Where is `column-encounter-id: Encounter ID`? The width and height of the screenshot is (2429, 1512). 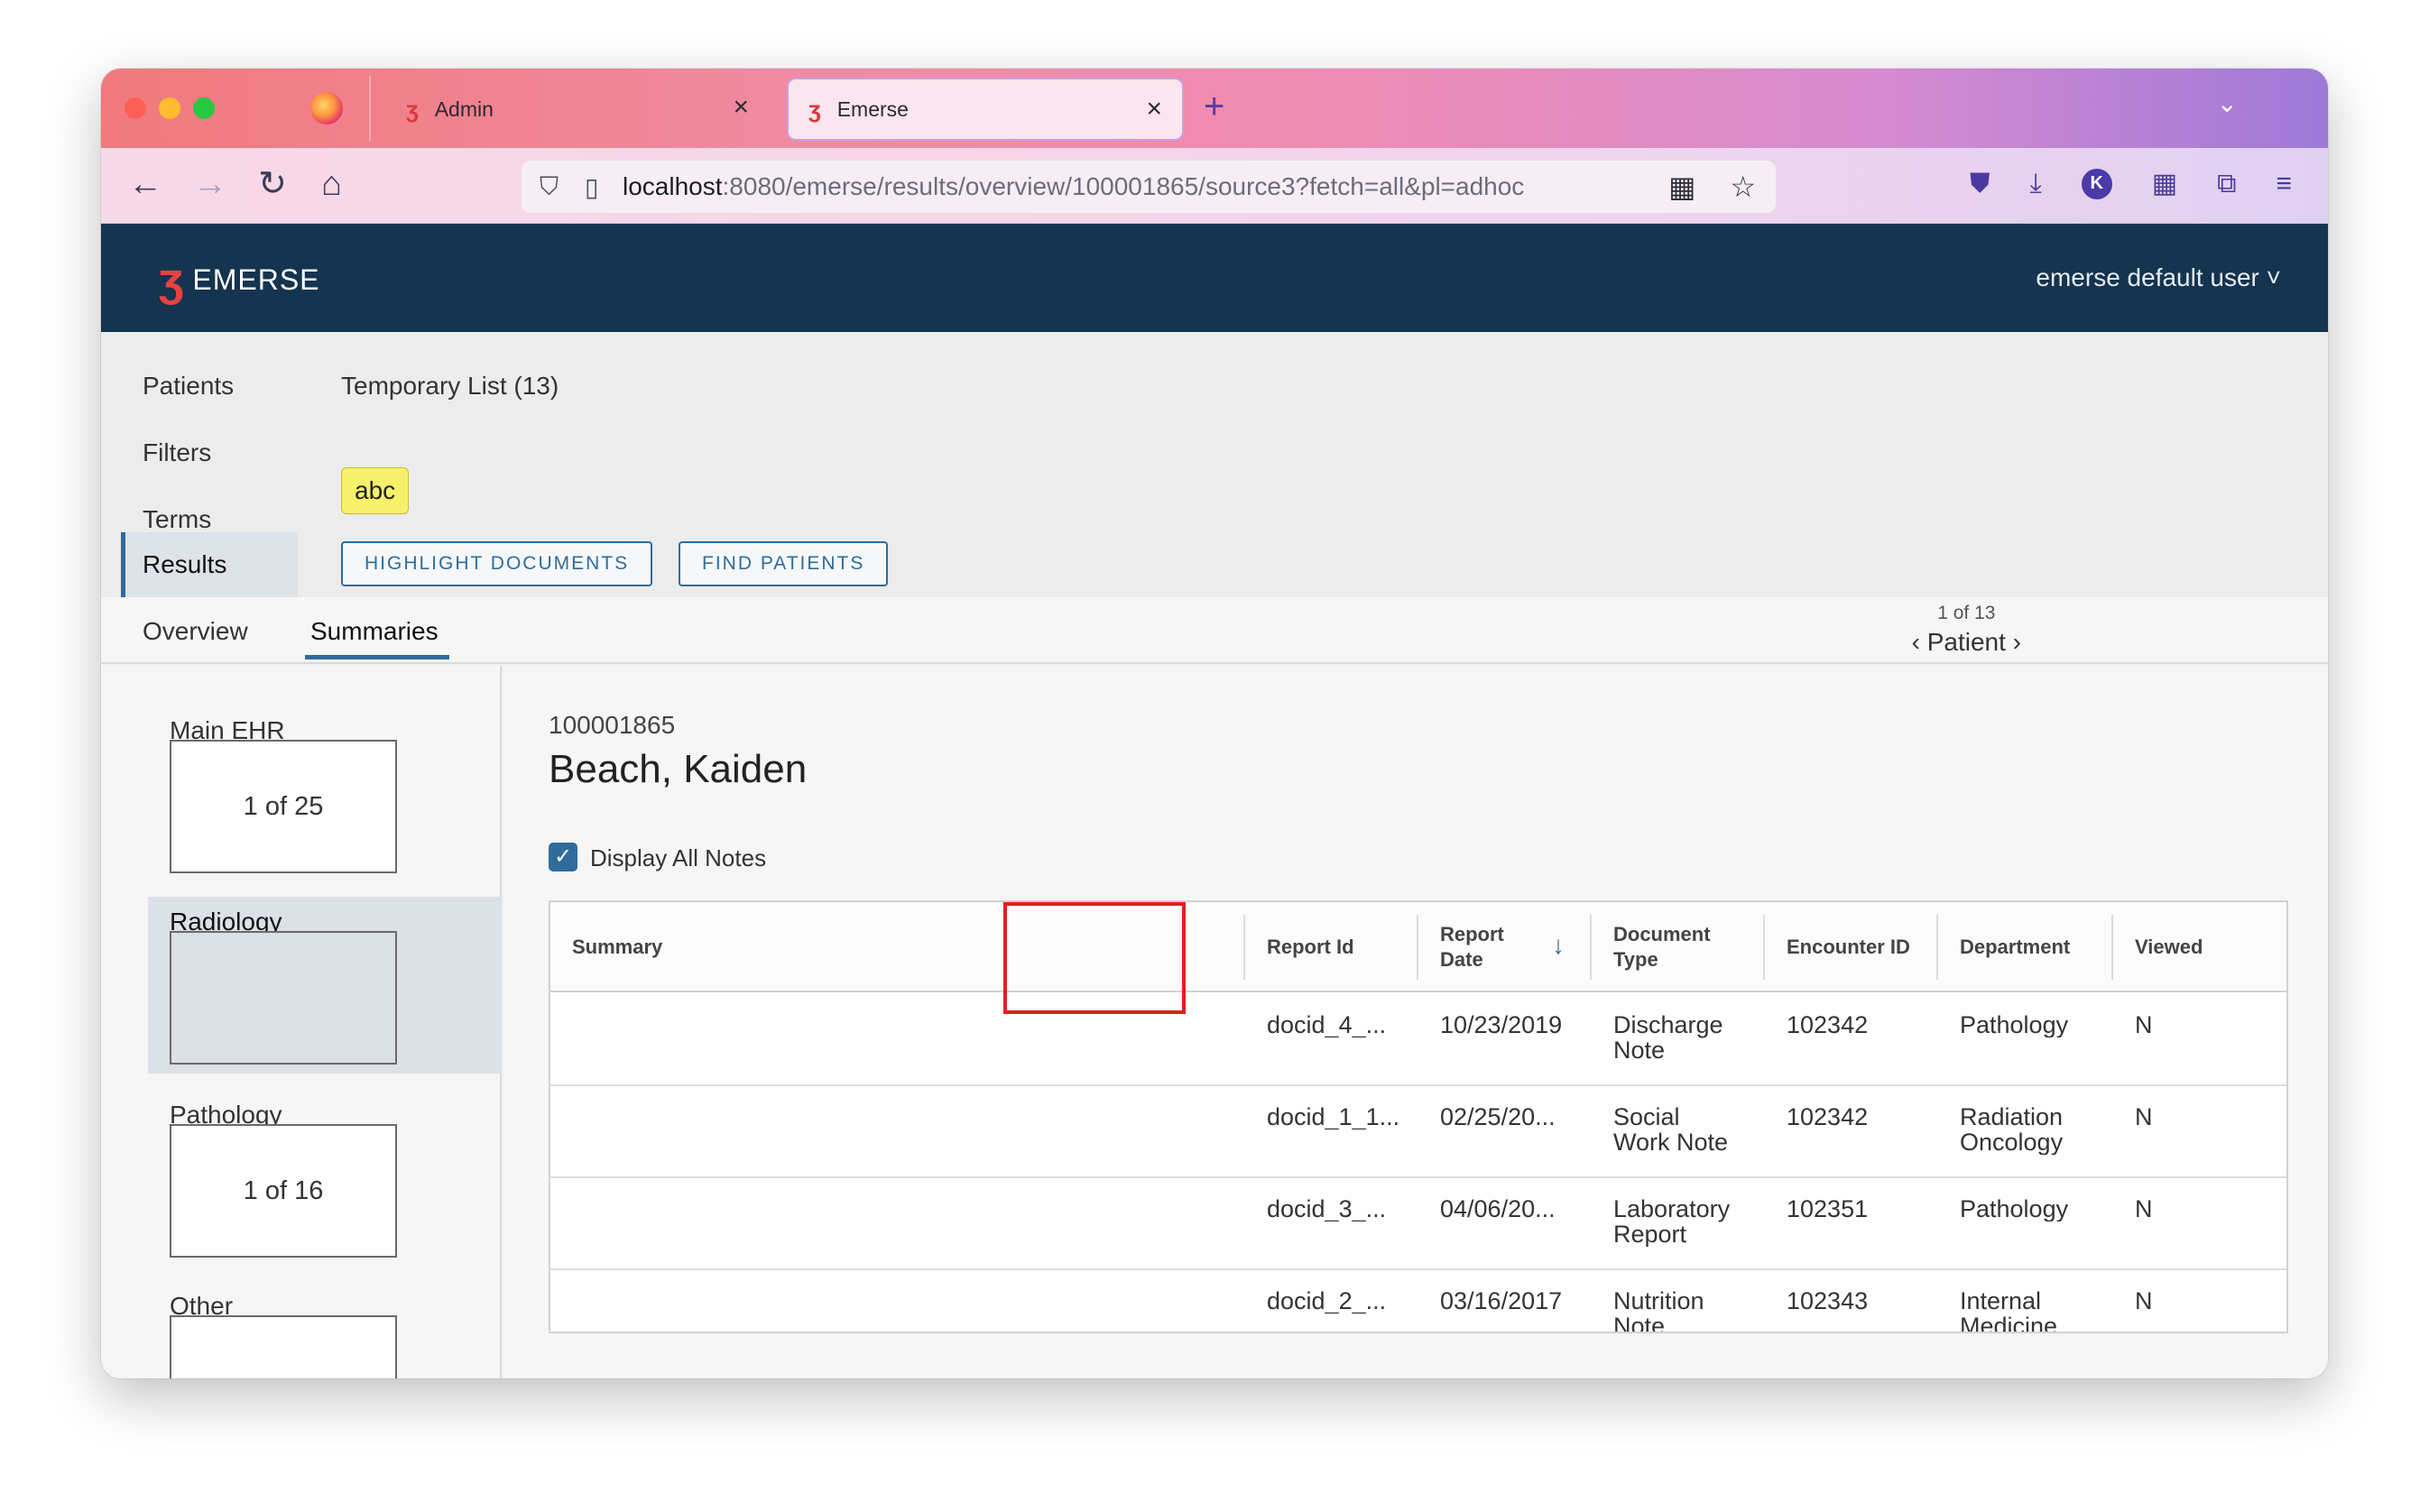
column-encounter-id: Encounter ID is located at coordinates (1851, 947).